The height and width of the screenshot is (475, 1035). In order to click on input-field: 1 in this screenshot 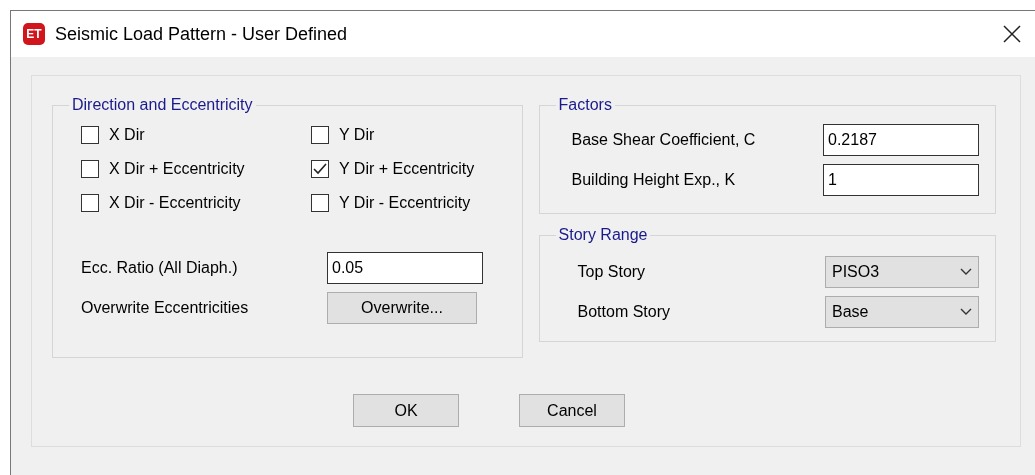, I will do `click(901, 180)`.